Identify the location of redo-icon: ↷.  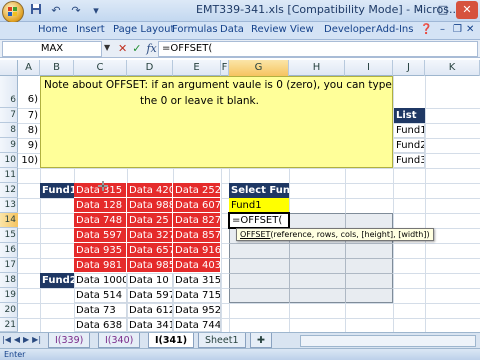
(76, 11).